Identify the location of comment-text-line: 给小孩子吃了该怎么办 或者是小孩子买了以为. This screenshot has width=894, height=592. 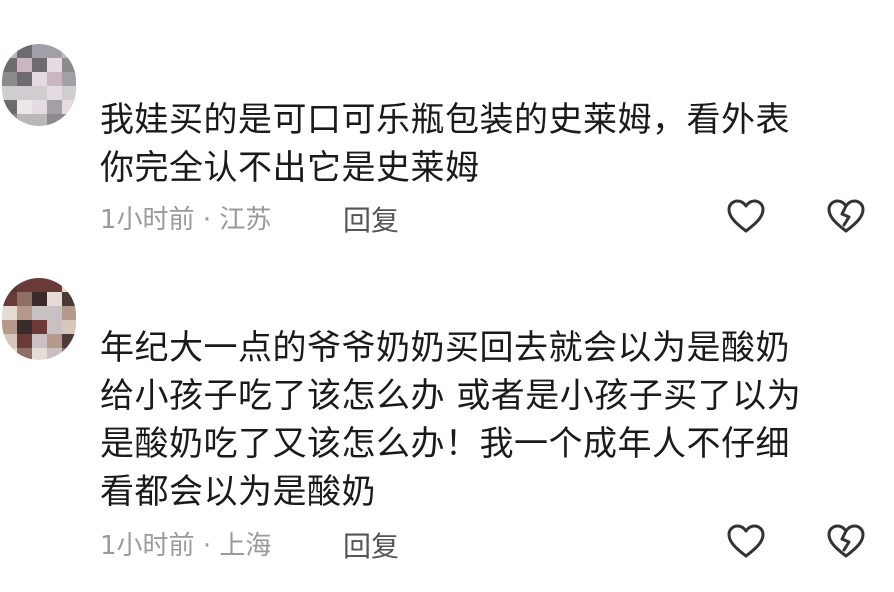
(451, 396).